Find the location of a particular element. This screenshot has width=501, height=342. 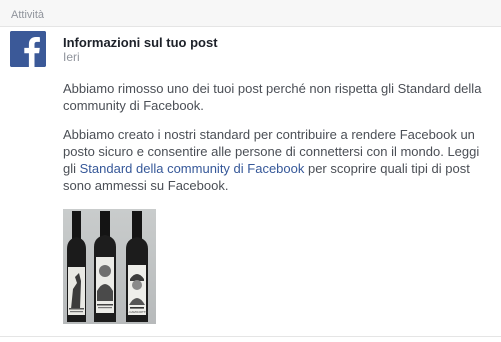

bottle-label-text: IL CAMICIOTTO is located at coordinates (137, 312).